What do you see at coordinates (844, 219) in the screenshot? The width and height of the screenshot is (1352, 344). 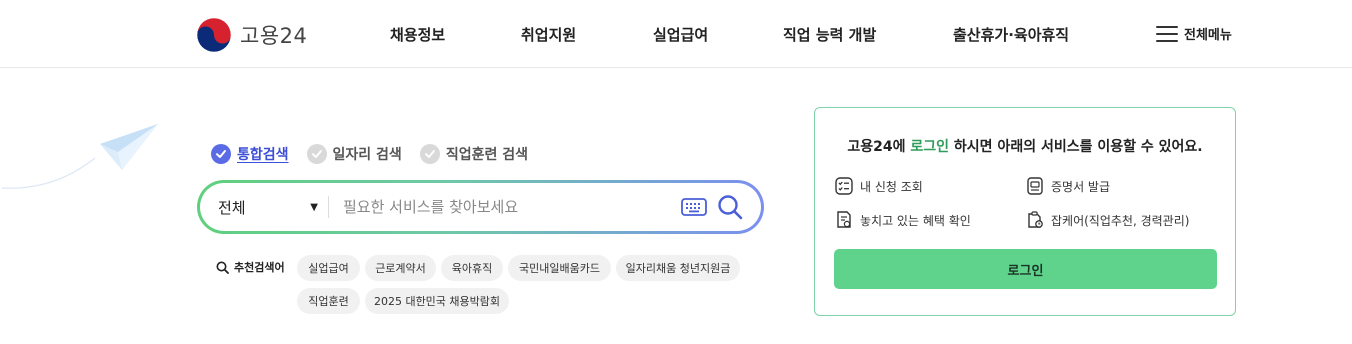 I see `benefit-doc-icon` at bounding box center [844, 219].